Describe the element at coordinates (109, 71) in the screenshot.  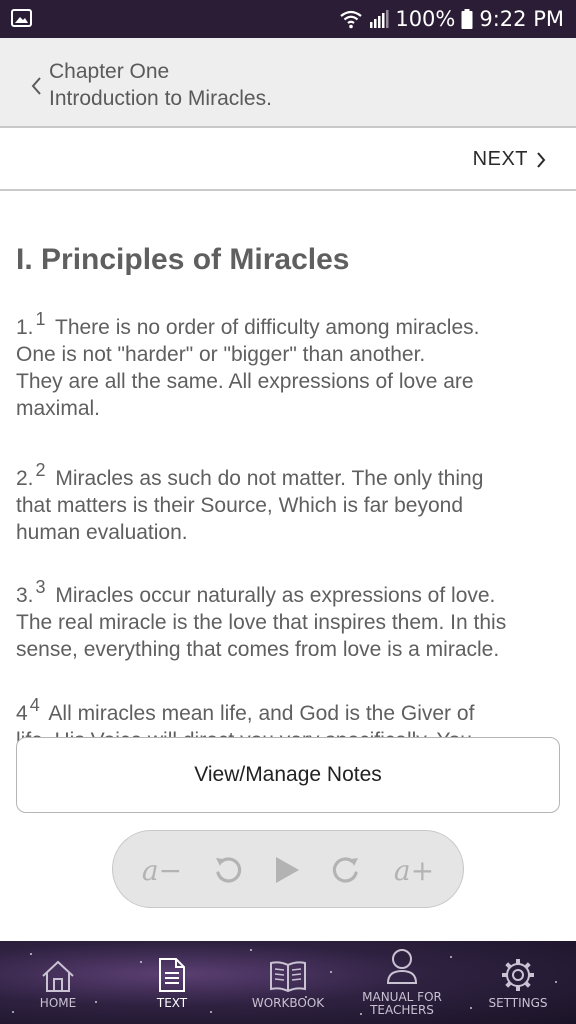
I see `chapter-title: Chapter One` at that location.